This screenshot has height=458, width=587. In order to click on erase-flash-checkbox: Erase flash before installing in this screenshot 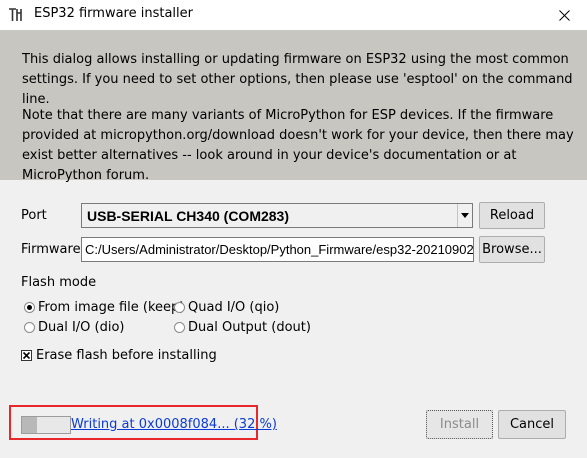, I will do `click(119, 355)`.